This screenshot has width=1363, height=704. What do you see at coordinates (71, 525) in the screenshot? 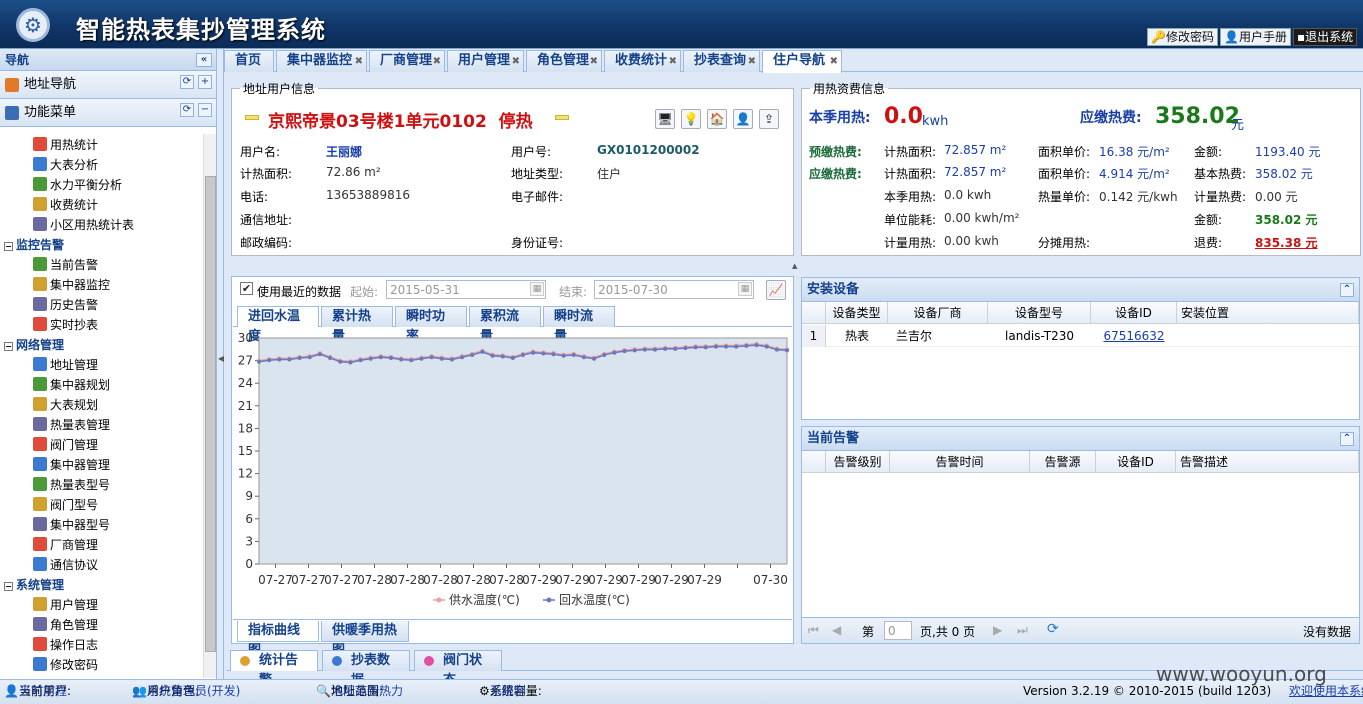
I see `menu-network-8: 集中器型号` at bounding box center [71, 525].